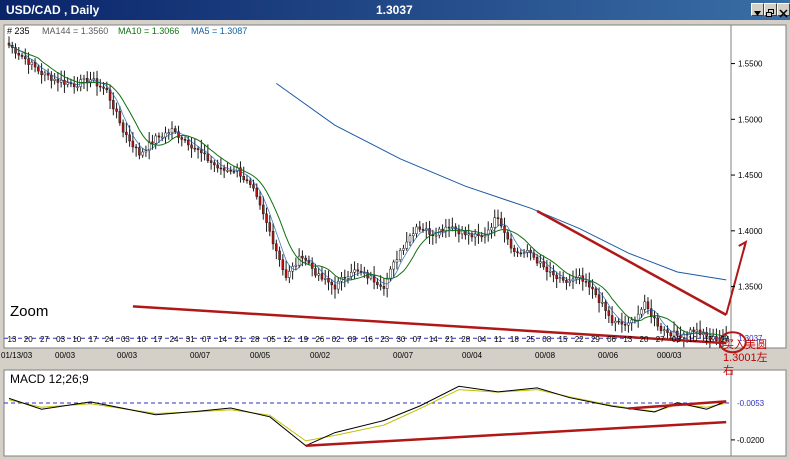 The height and width of the screenshot is (460, 790). What do you see at coordinates (200, 355) in the screenshot?
I see `month-label: 00/07` at bounding box center [200, 355].